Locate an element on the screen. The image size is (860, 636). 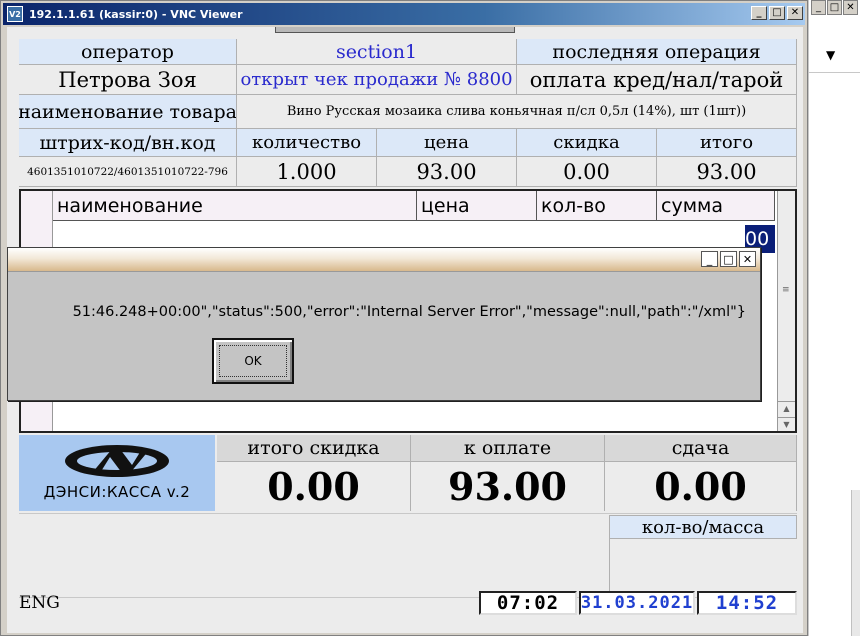
discount-label: скидка is located at coordinates (587, 143).